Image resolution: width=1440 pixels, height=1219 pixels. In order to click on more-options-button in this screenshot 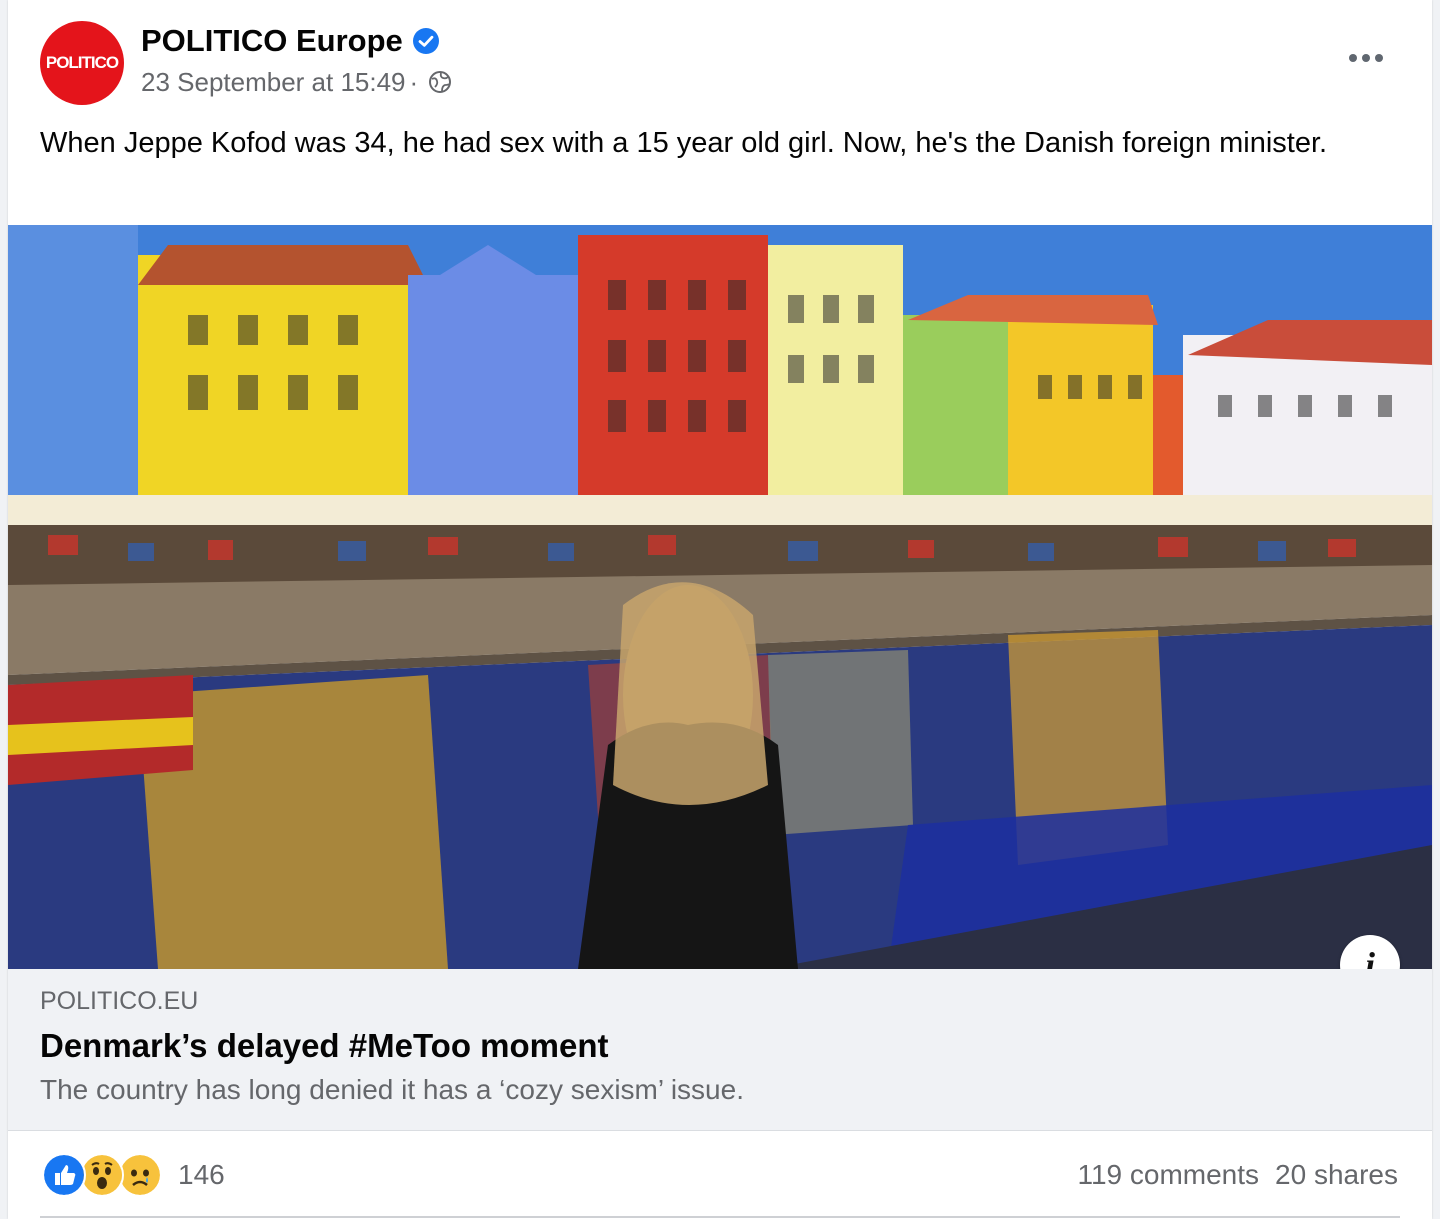, I will do `click(1366, 58)`.